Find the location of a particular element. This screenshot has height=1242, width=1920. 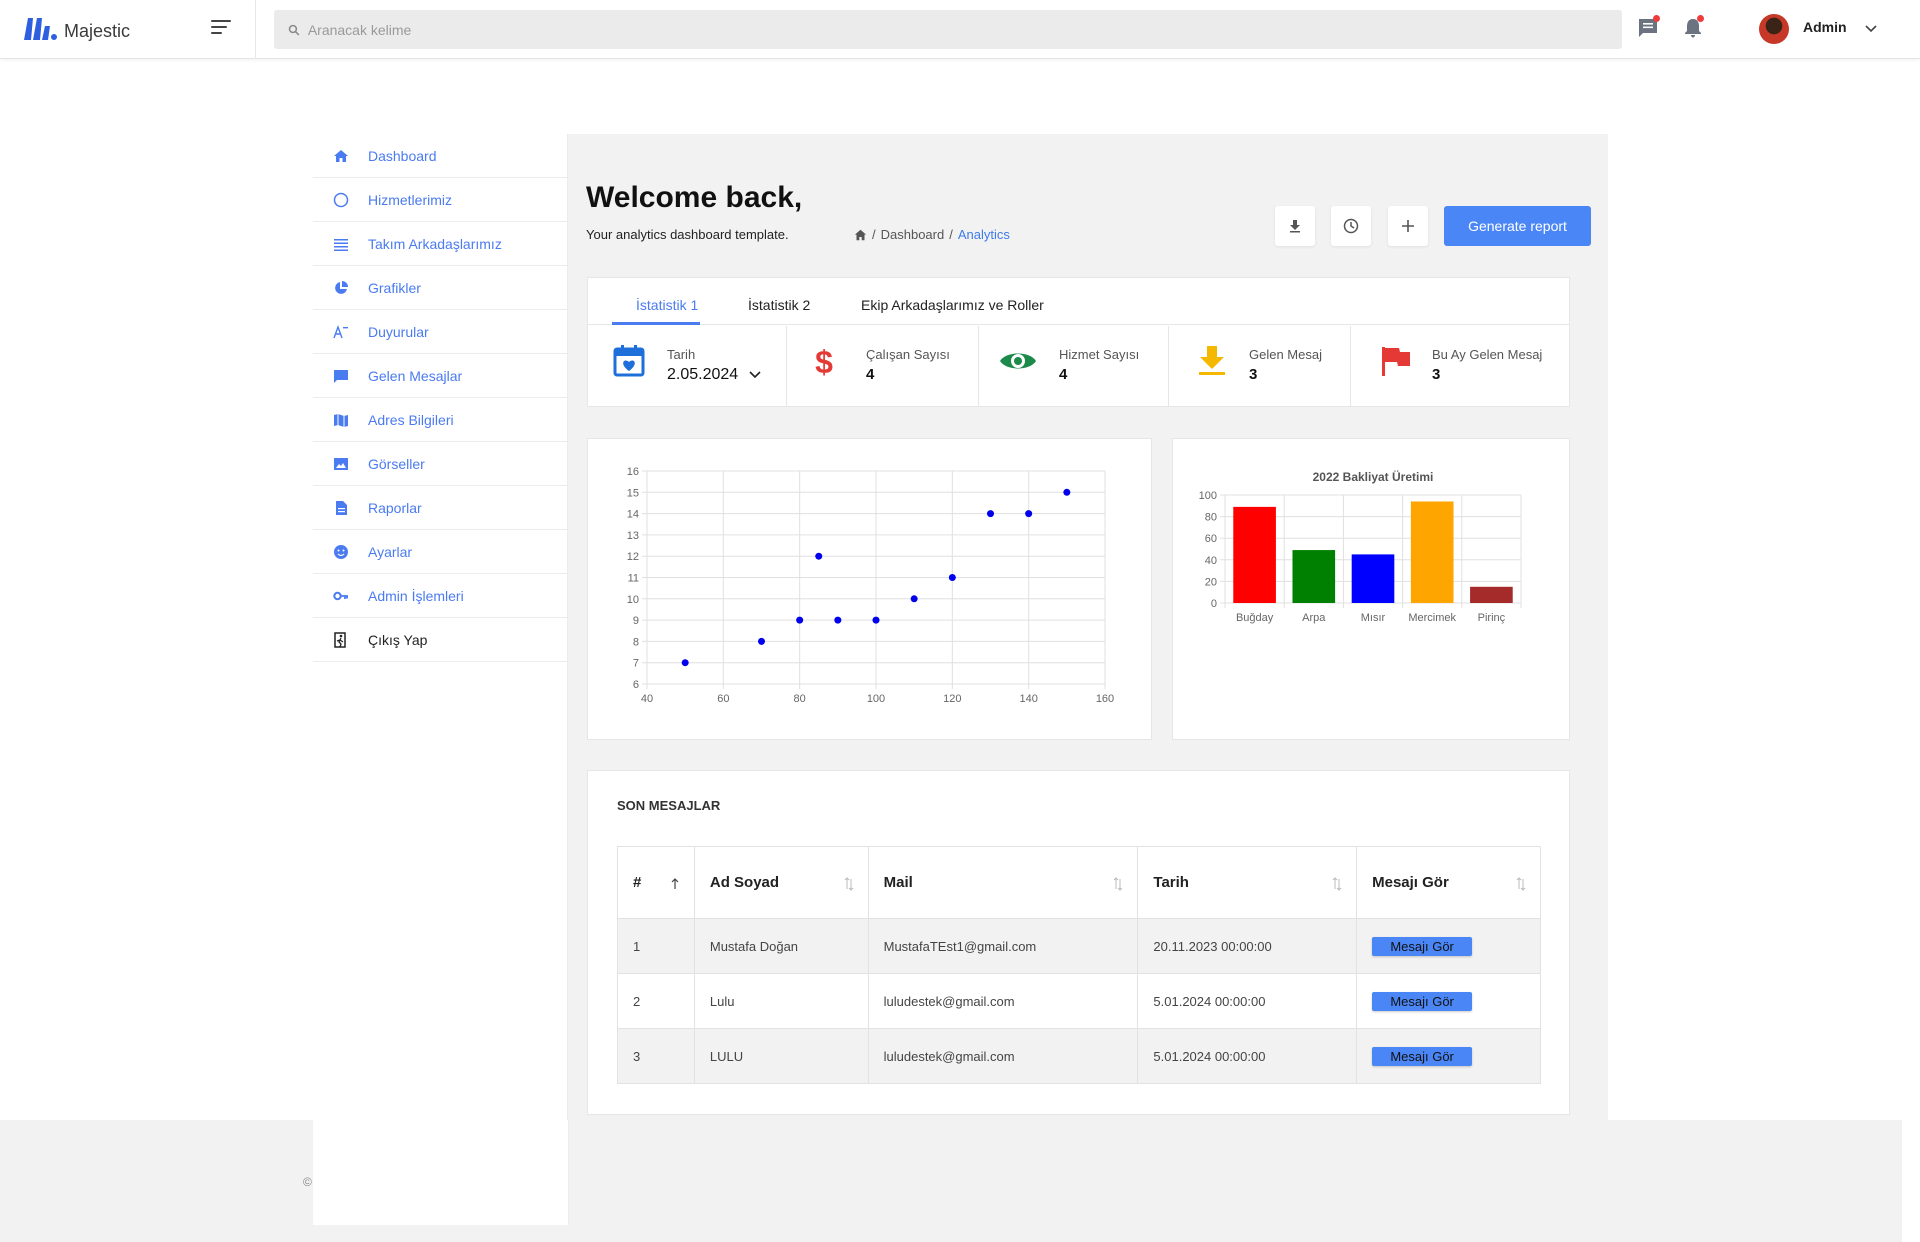

user-menu: Admin is located at coordinates (1818, 29).